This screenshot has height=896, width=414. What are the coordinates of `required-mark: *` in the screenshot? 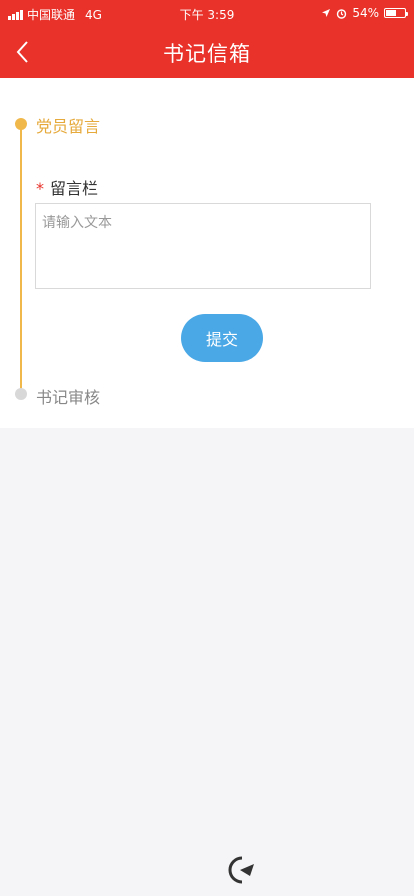 It's located at (40, 188).